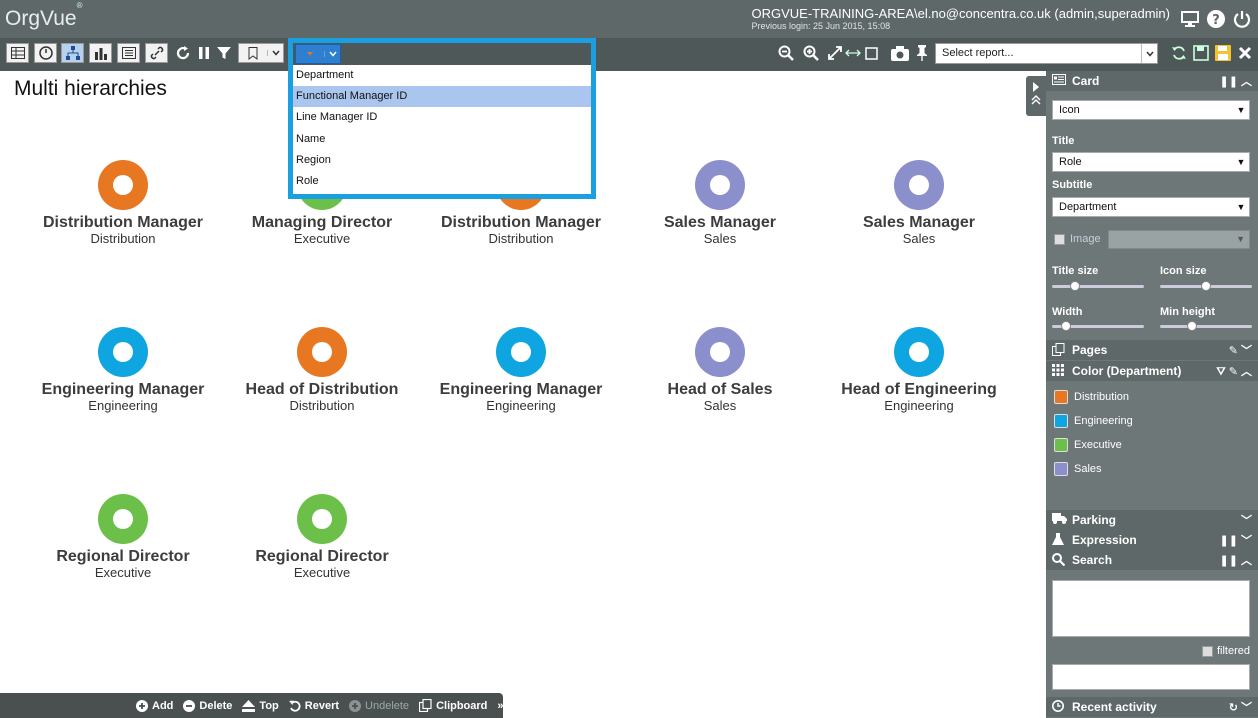 The height and width of the screenshot is (718, 1258). Describe the element at coordinates (204, 53) in the screenshot. I see `pause-icon` at that location.